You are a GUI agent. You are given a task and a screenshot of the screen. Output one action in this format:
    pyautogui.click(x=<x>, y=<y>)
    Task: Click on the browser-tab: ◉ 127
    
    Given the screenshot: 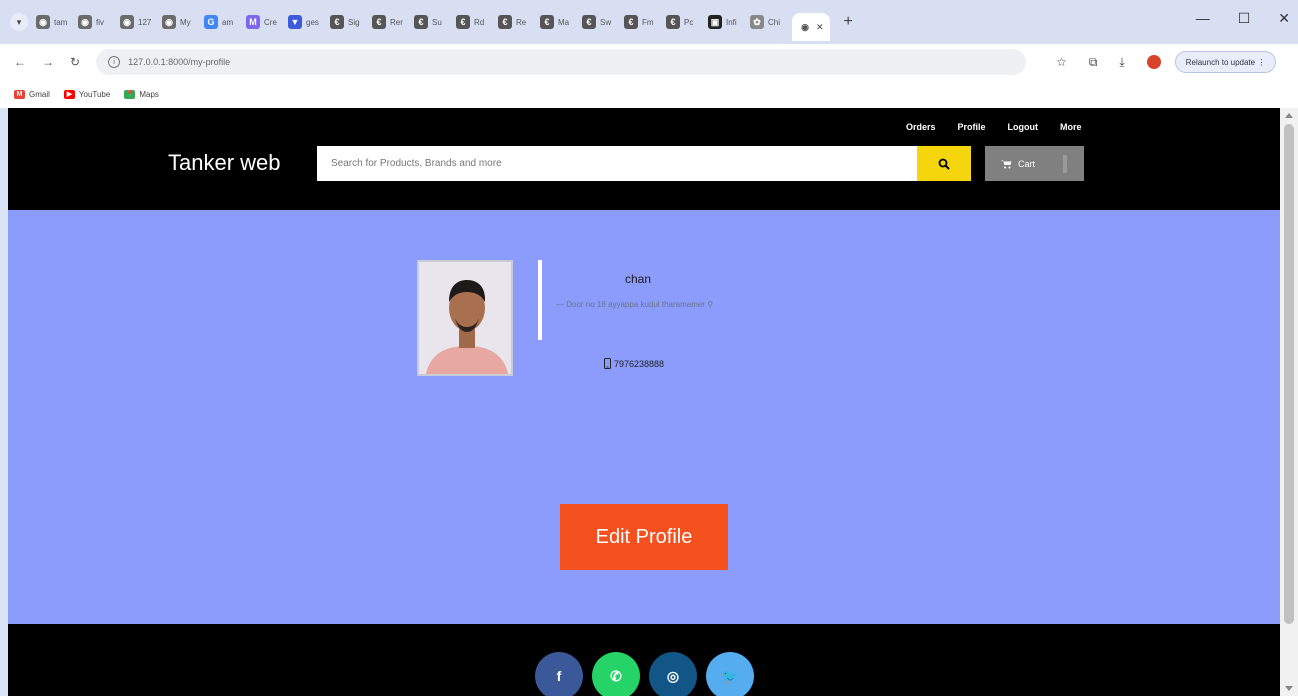 What is the action you would take?
    pyautogui.click(x=138, y=22)
    